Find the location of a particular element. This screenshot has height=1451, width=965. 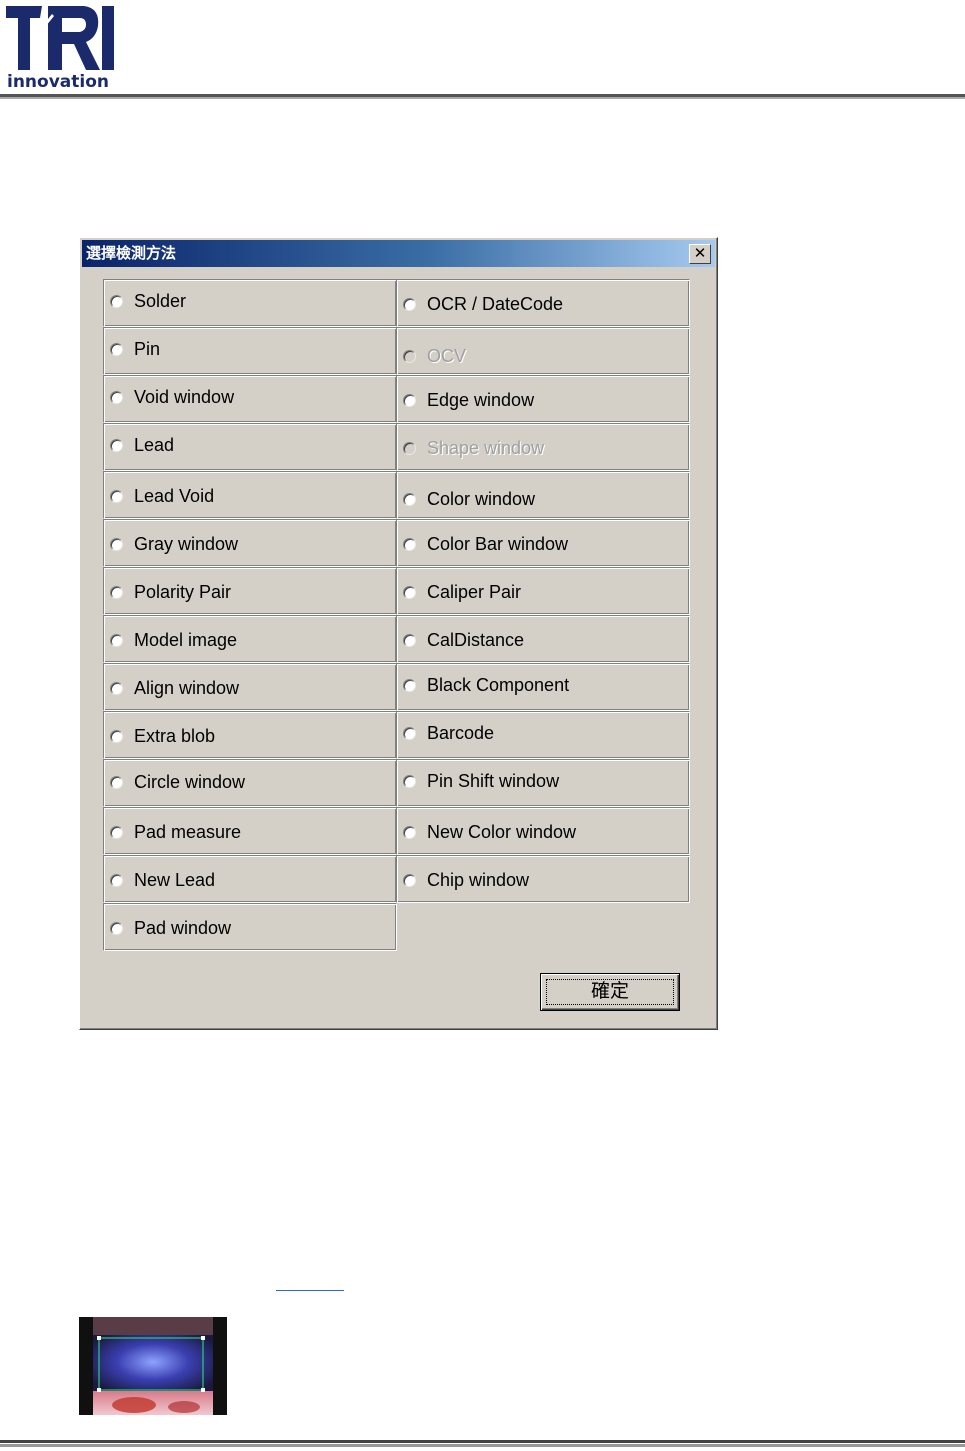

close-button: ✕ is located at coordinates (700, 254).